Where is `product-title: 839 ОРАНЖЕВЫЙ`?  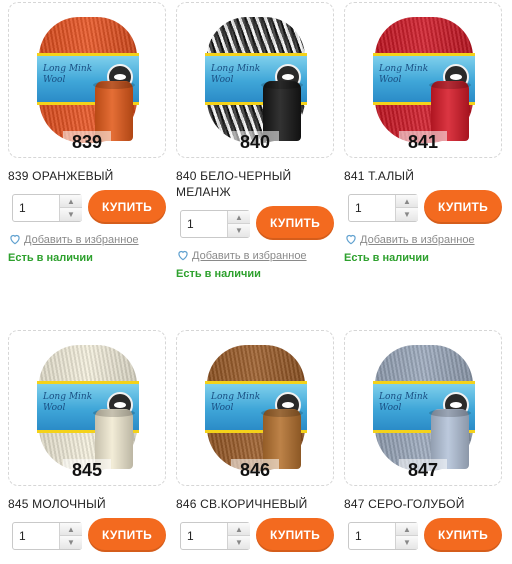
product-title: 839 ОРАНЖЕВЫЙ is located at coordinates (88, 176).